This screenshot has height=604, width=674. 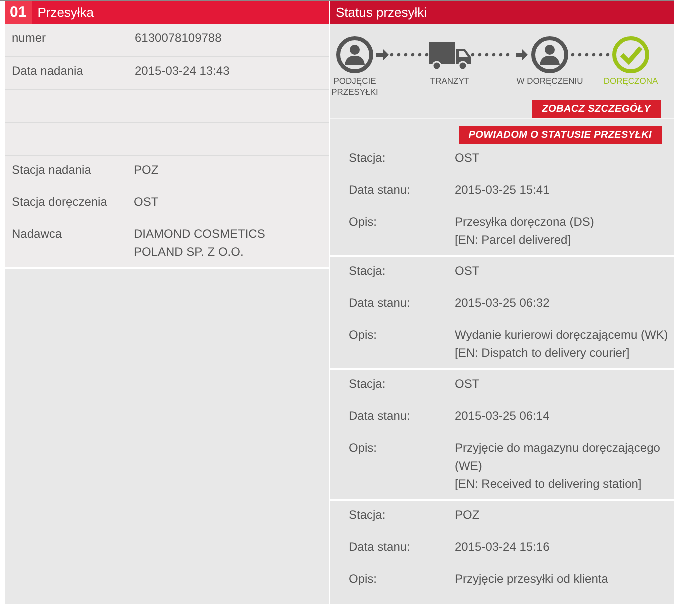 What do you see at coordinates (147, 202) in the screenshot?
I see `field-value: OST` at bounding box center [147, 202].